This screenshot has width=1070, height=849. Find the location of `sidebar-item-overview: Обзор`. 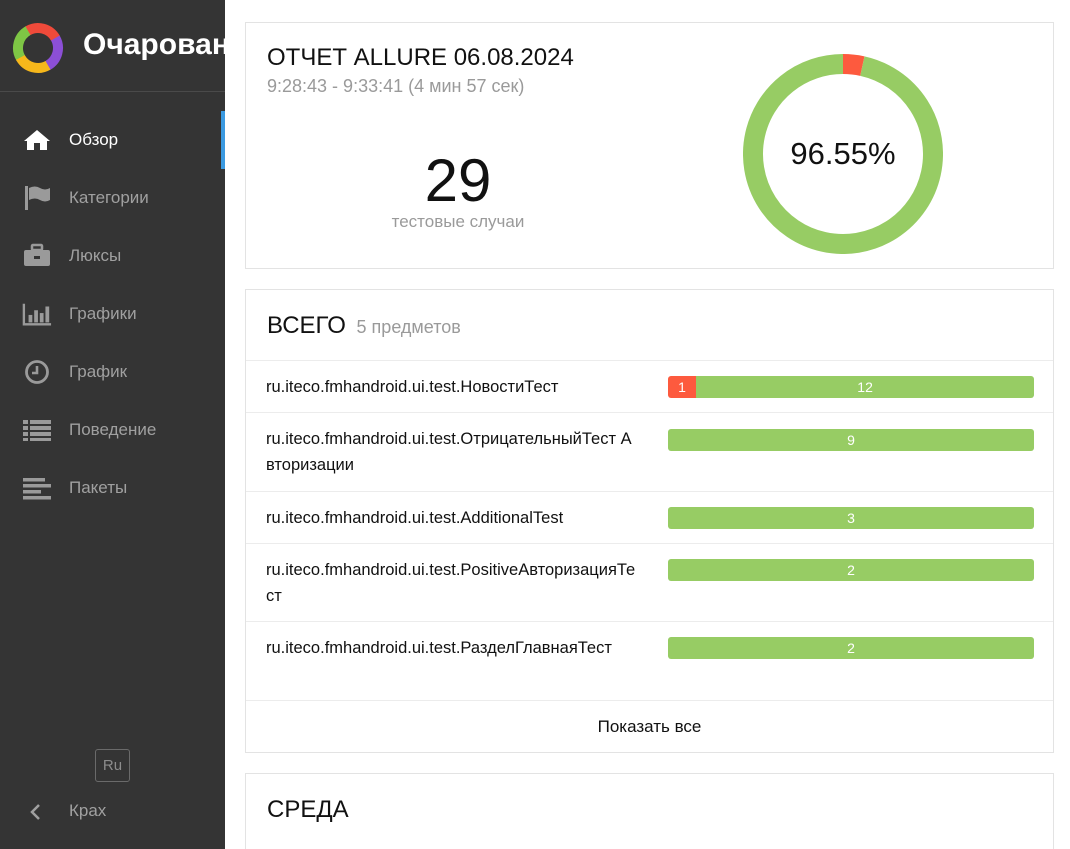

sidebar-item-overview: Обзор is located at coordinates (112, 140).